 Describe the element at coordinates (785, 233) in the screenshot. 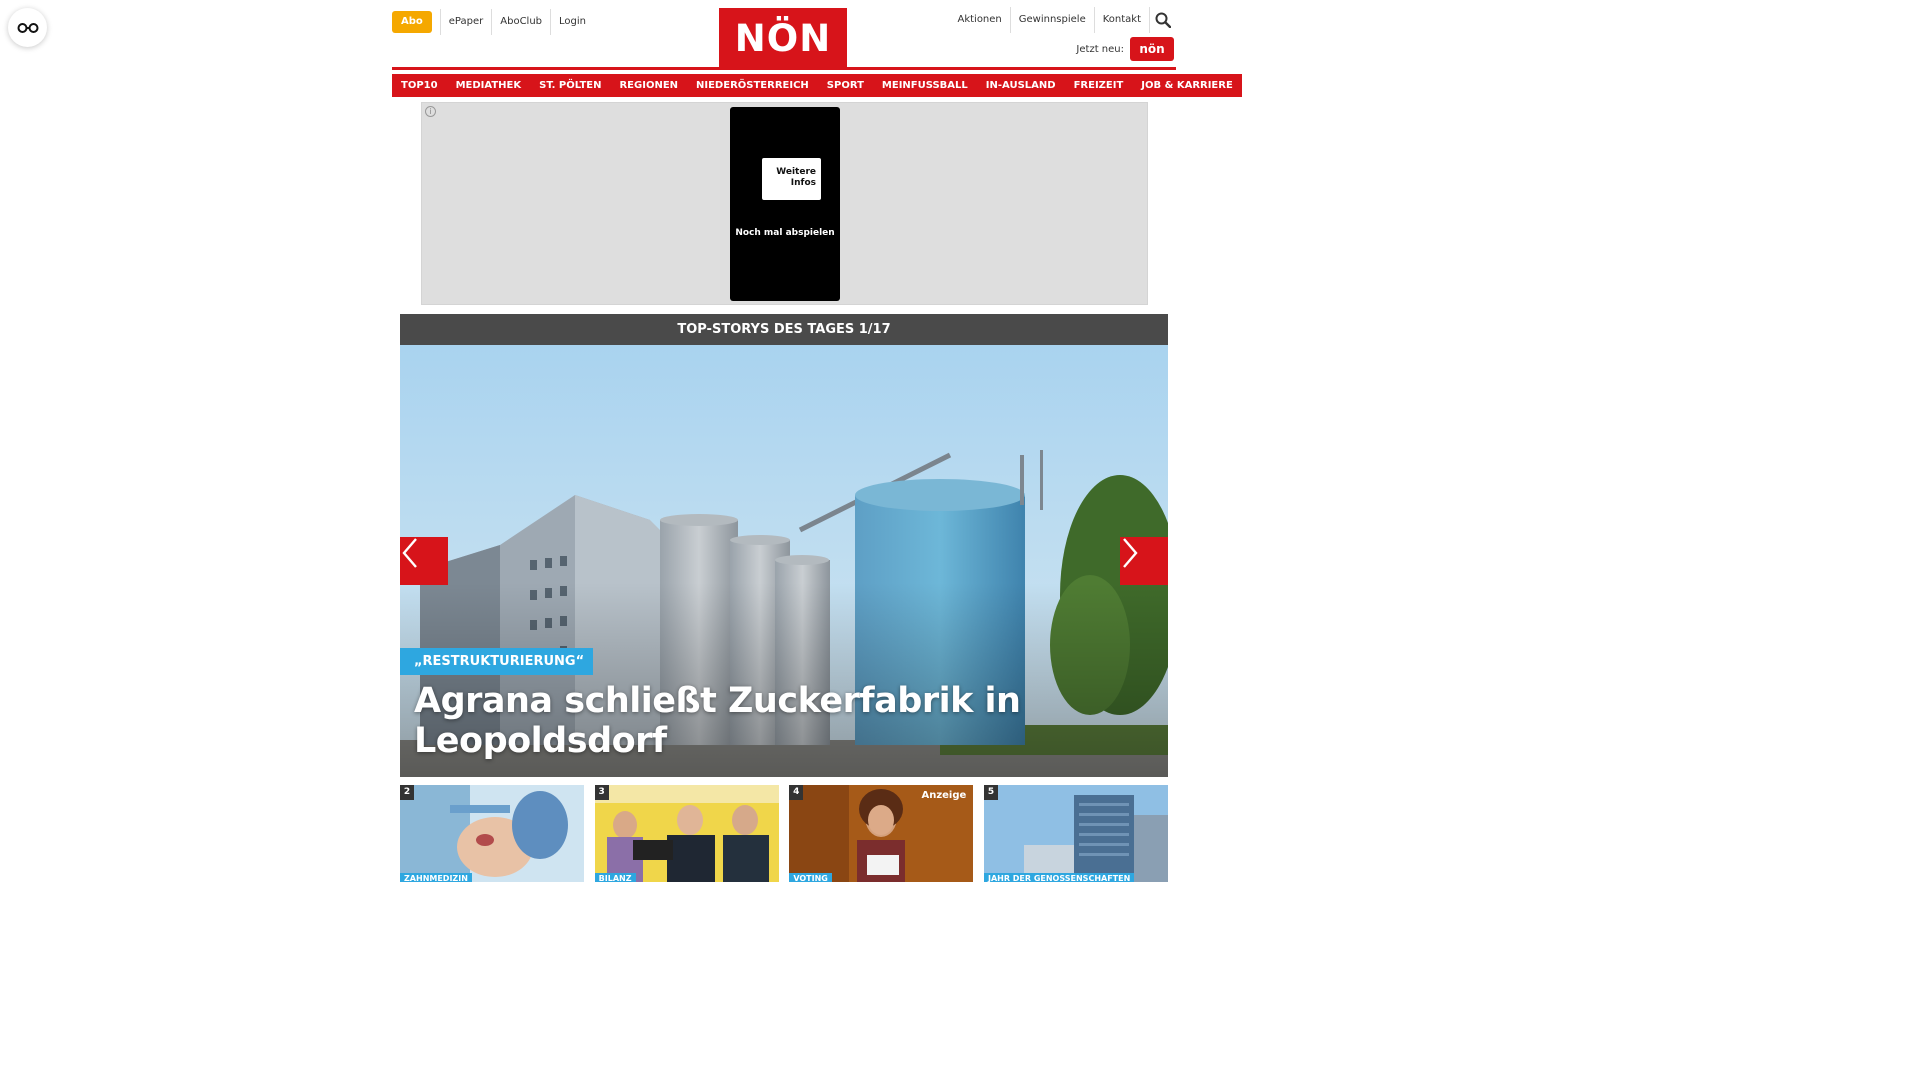

I see `replay-button: Noch mal abspielen` at that location.